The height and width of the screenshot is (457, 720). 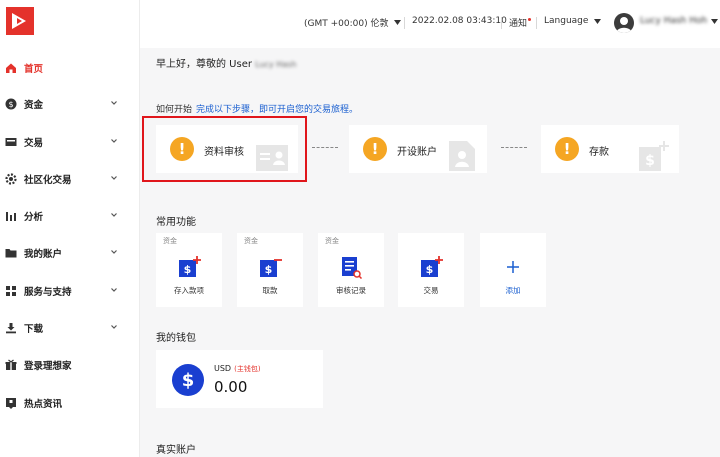 I want to click on notifications-button: 通知, so click(x=520, y=22).